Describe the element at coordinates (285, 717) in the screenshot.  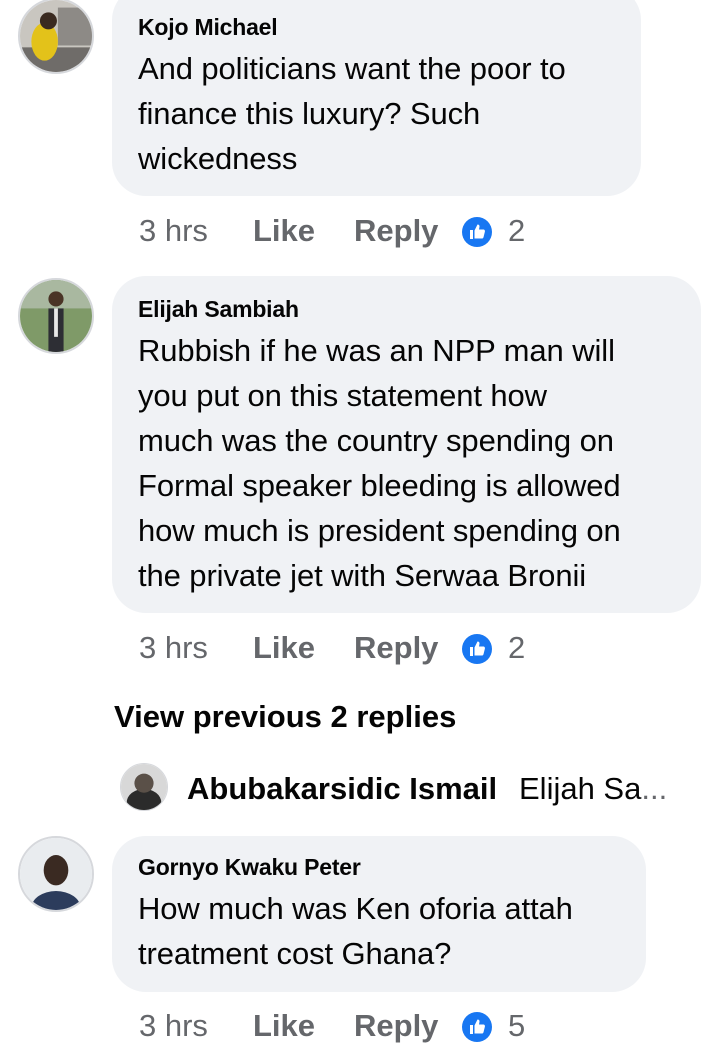
I see `view-previous-replies-link: View previous 2 replies` at that location.